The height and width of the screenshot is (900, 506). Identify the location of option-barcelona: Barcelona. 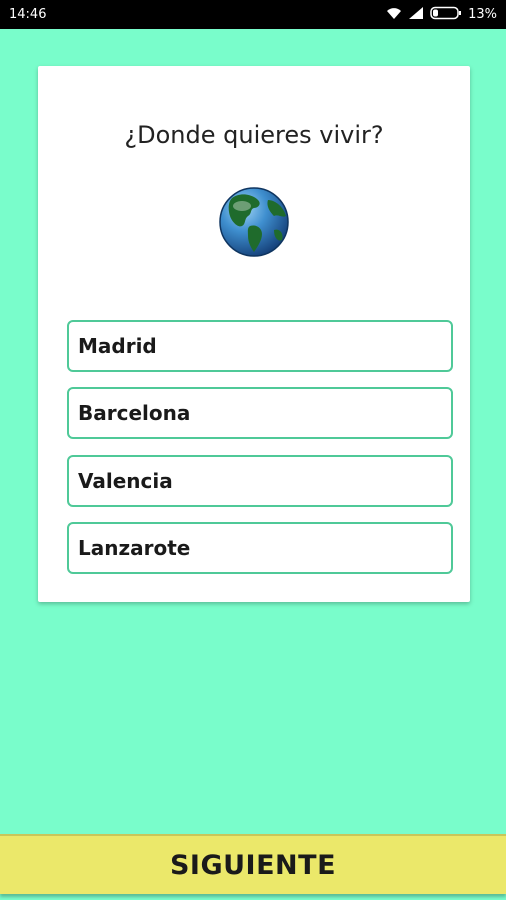
(260, 413).